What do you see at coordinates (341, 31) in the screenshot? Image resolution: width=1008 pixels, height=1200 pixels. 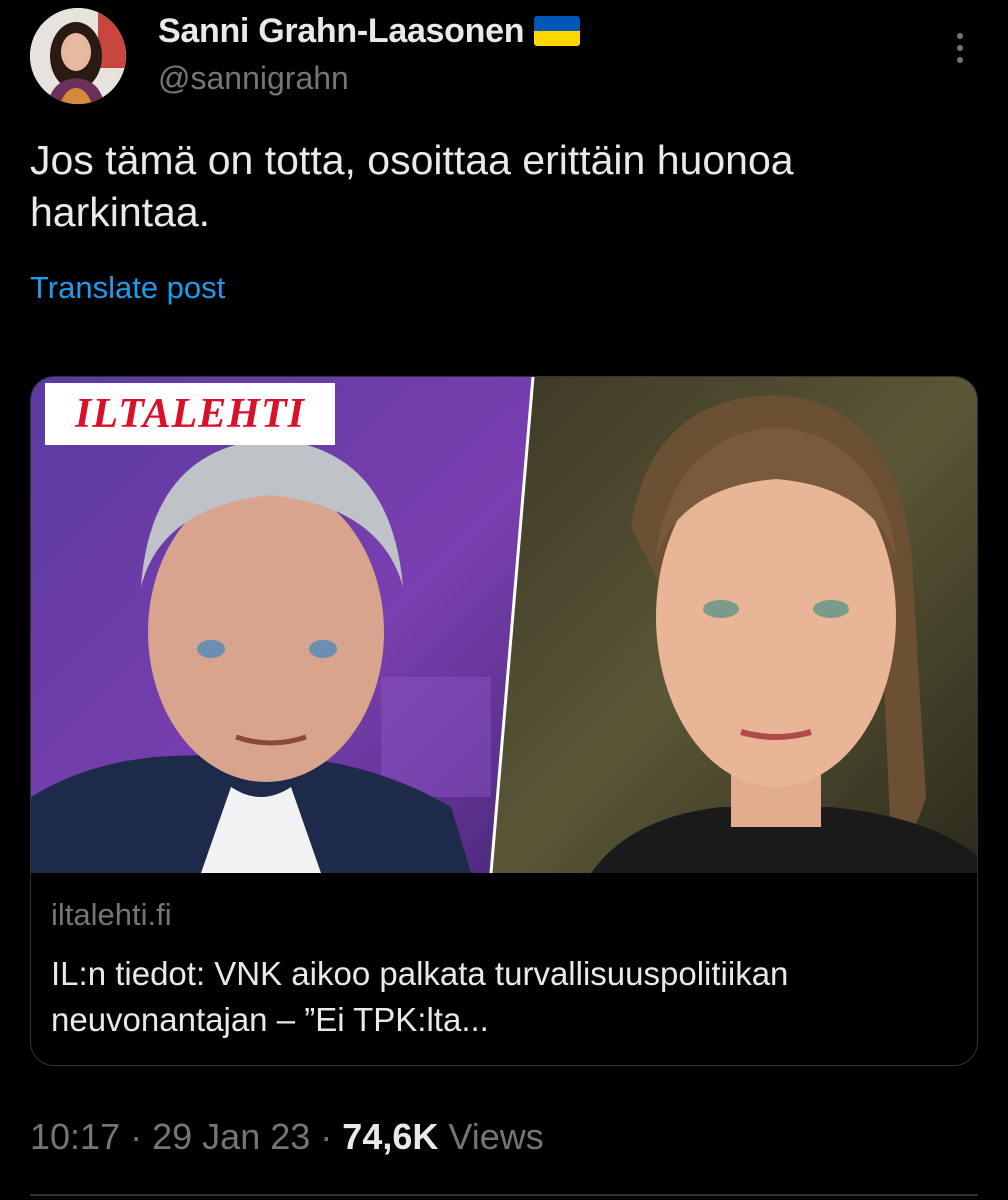 I see `author-display-name: Sanni Grahn-Laasonen` at bounding box center [341, 31].